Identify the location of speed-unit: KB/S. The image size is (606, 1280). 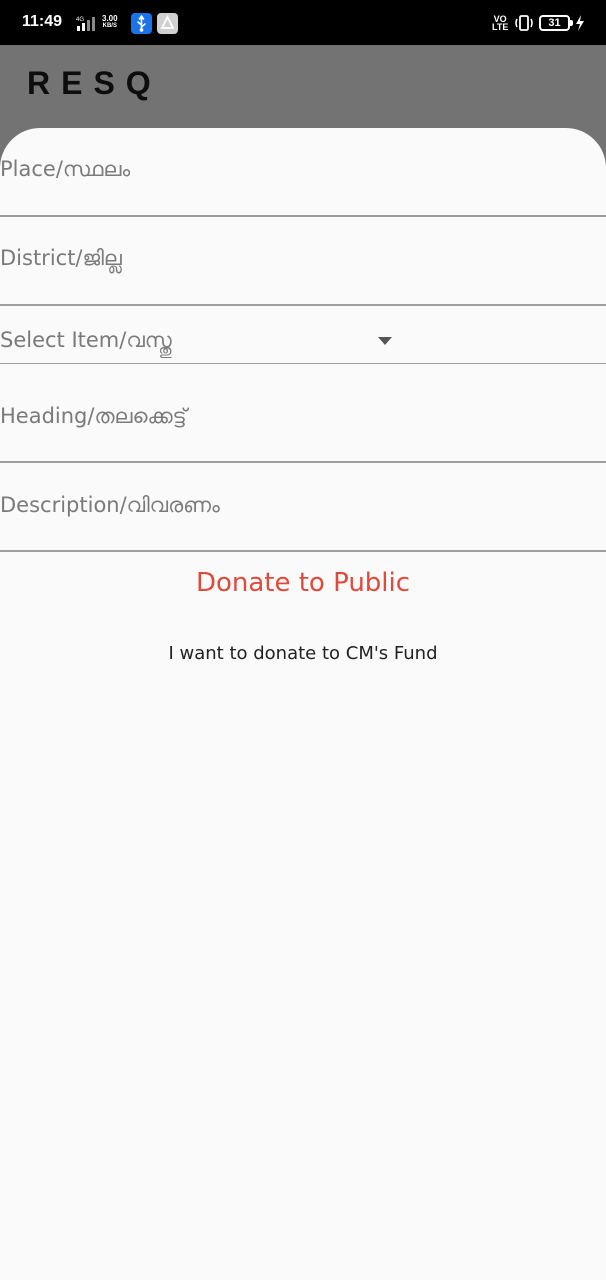
(109, 26).